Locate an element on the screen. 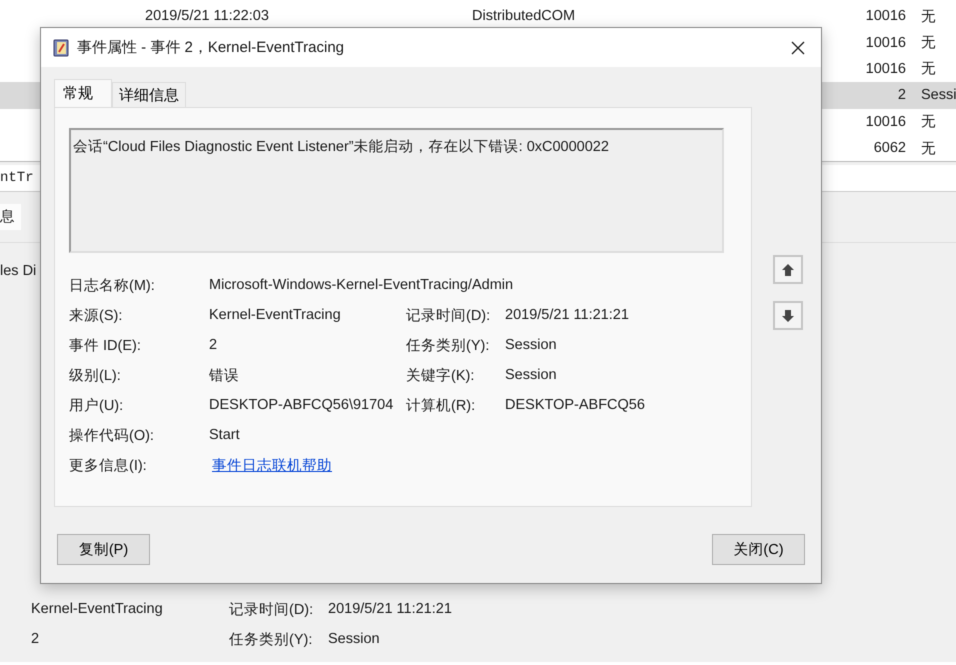 The height and width of the screenshot is (665, 956). field-label: 用户(U): is located at coordinates (96, 405).